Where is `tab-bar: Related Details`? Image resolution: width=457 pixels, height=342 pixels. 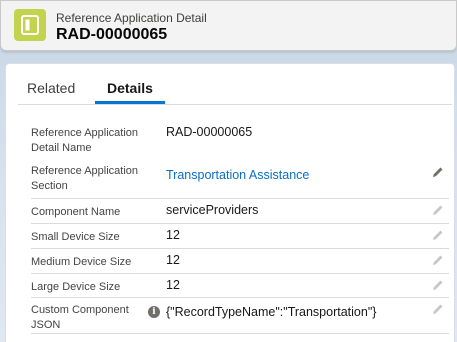 tab-bar: Related Details is located at coordinates (230, 84).